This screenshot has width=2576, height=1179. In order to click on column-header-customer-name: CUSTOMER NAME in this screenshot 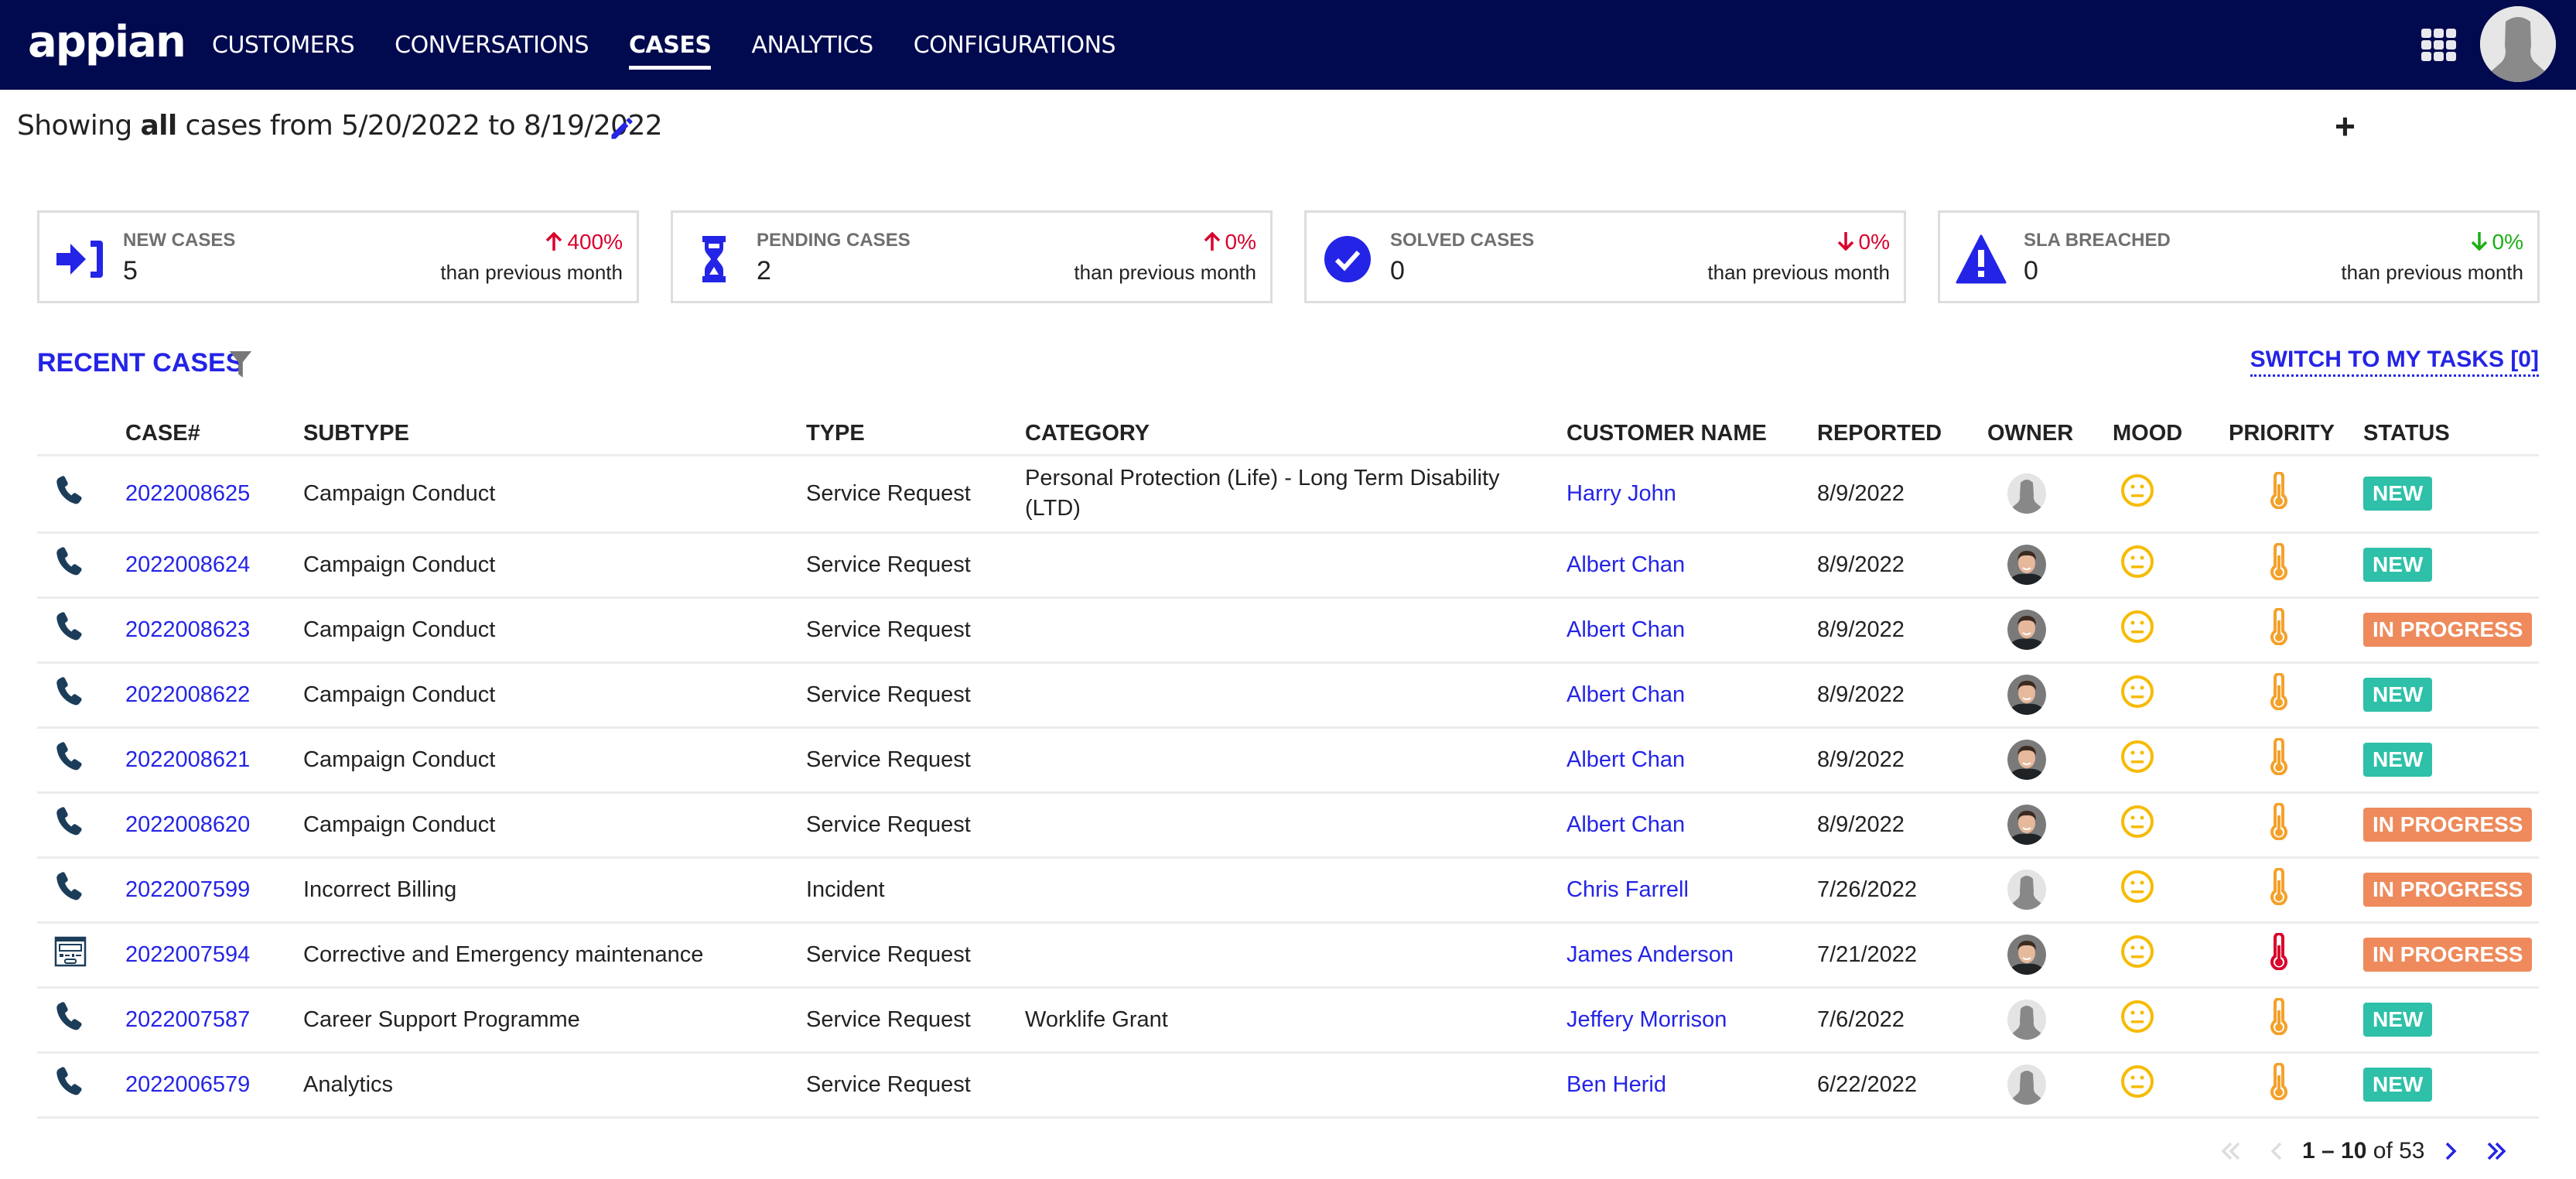, I will do `click(1691, 434)`.